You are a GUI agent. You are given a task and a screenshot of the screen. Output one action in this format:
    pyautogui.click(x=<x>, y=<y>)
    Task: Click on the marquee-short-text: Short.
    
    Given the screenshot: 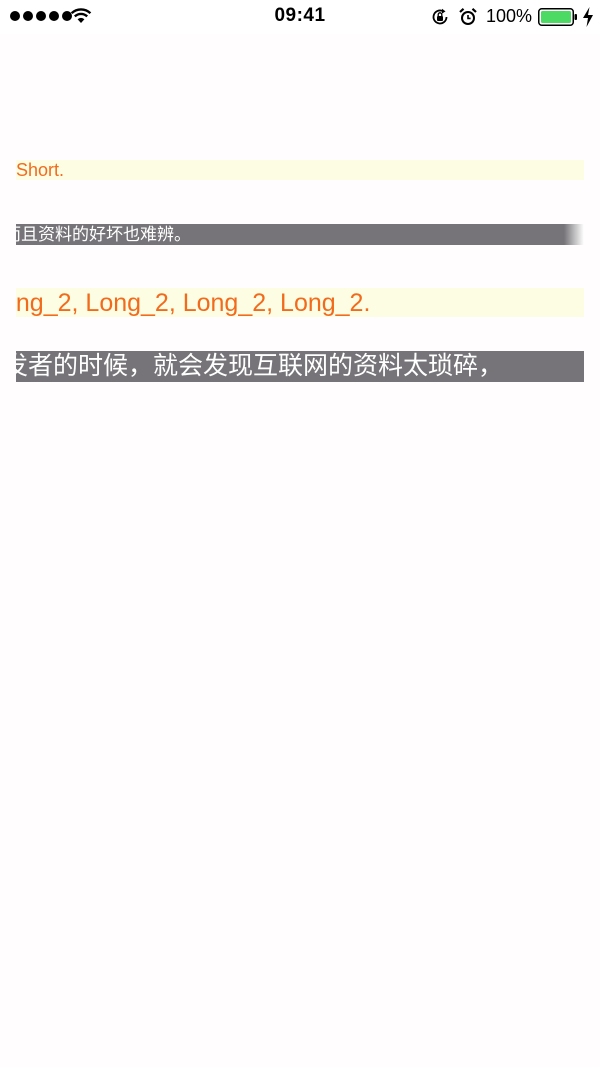 What is the action you would take?
    pyautogui.click(x=40, y=170)
    